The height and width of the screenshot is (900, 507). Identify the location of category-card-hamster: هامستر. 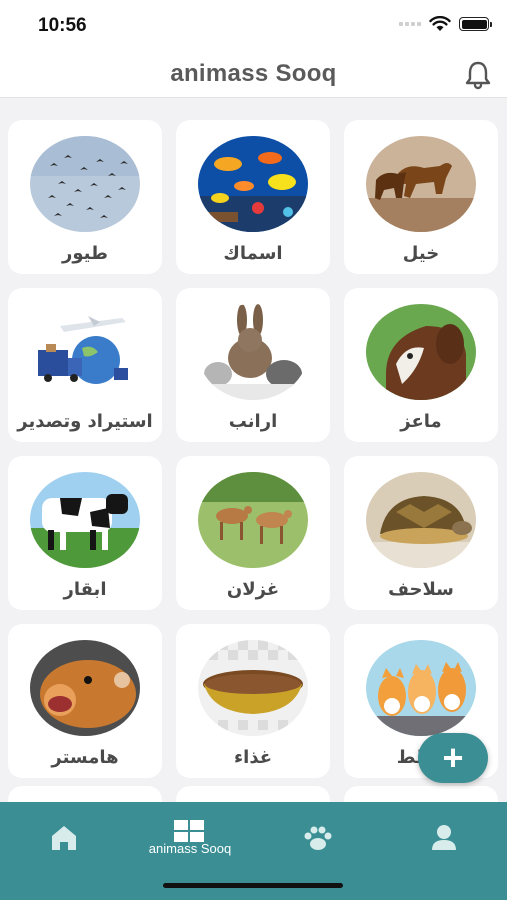
(85, 701).